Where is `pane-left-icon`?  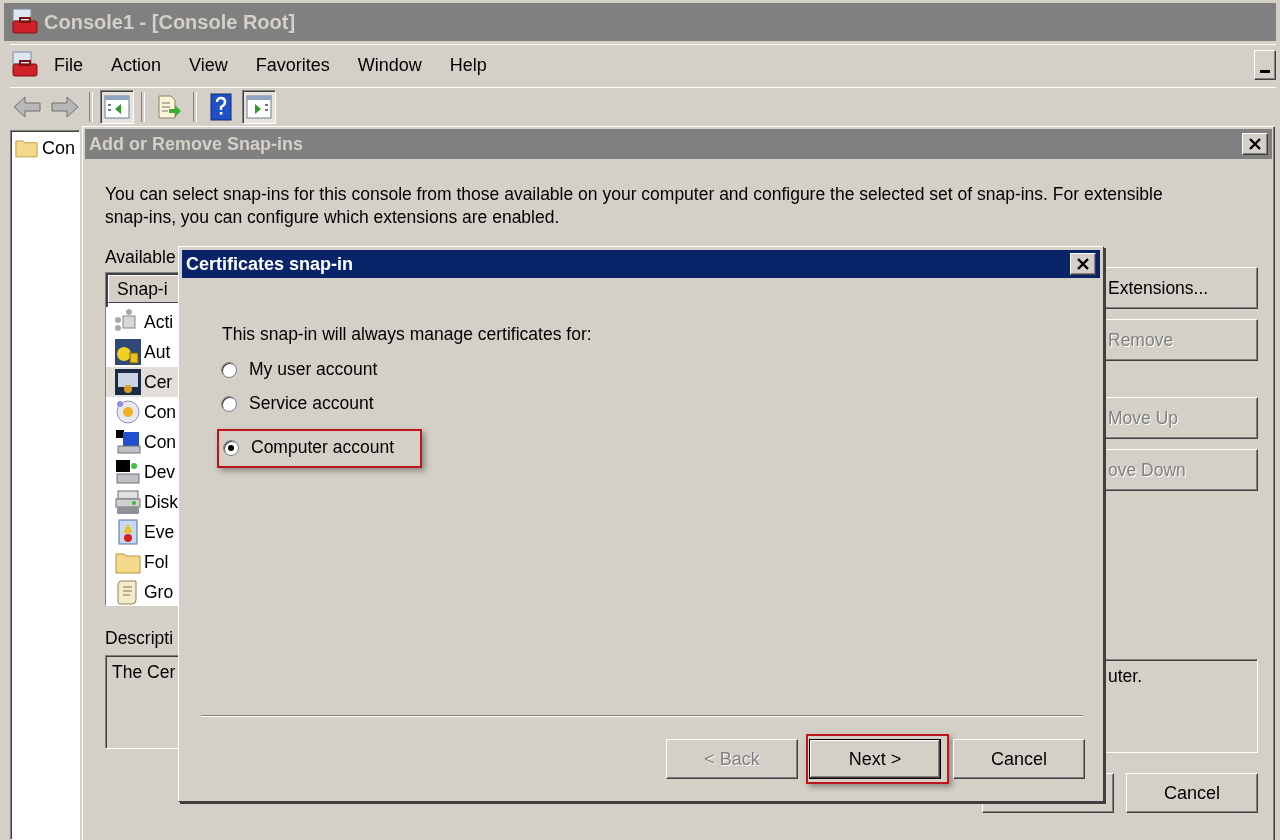
pane-left-icon is located at coordinates (117, 107).